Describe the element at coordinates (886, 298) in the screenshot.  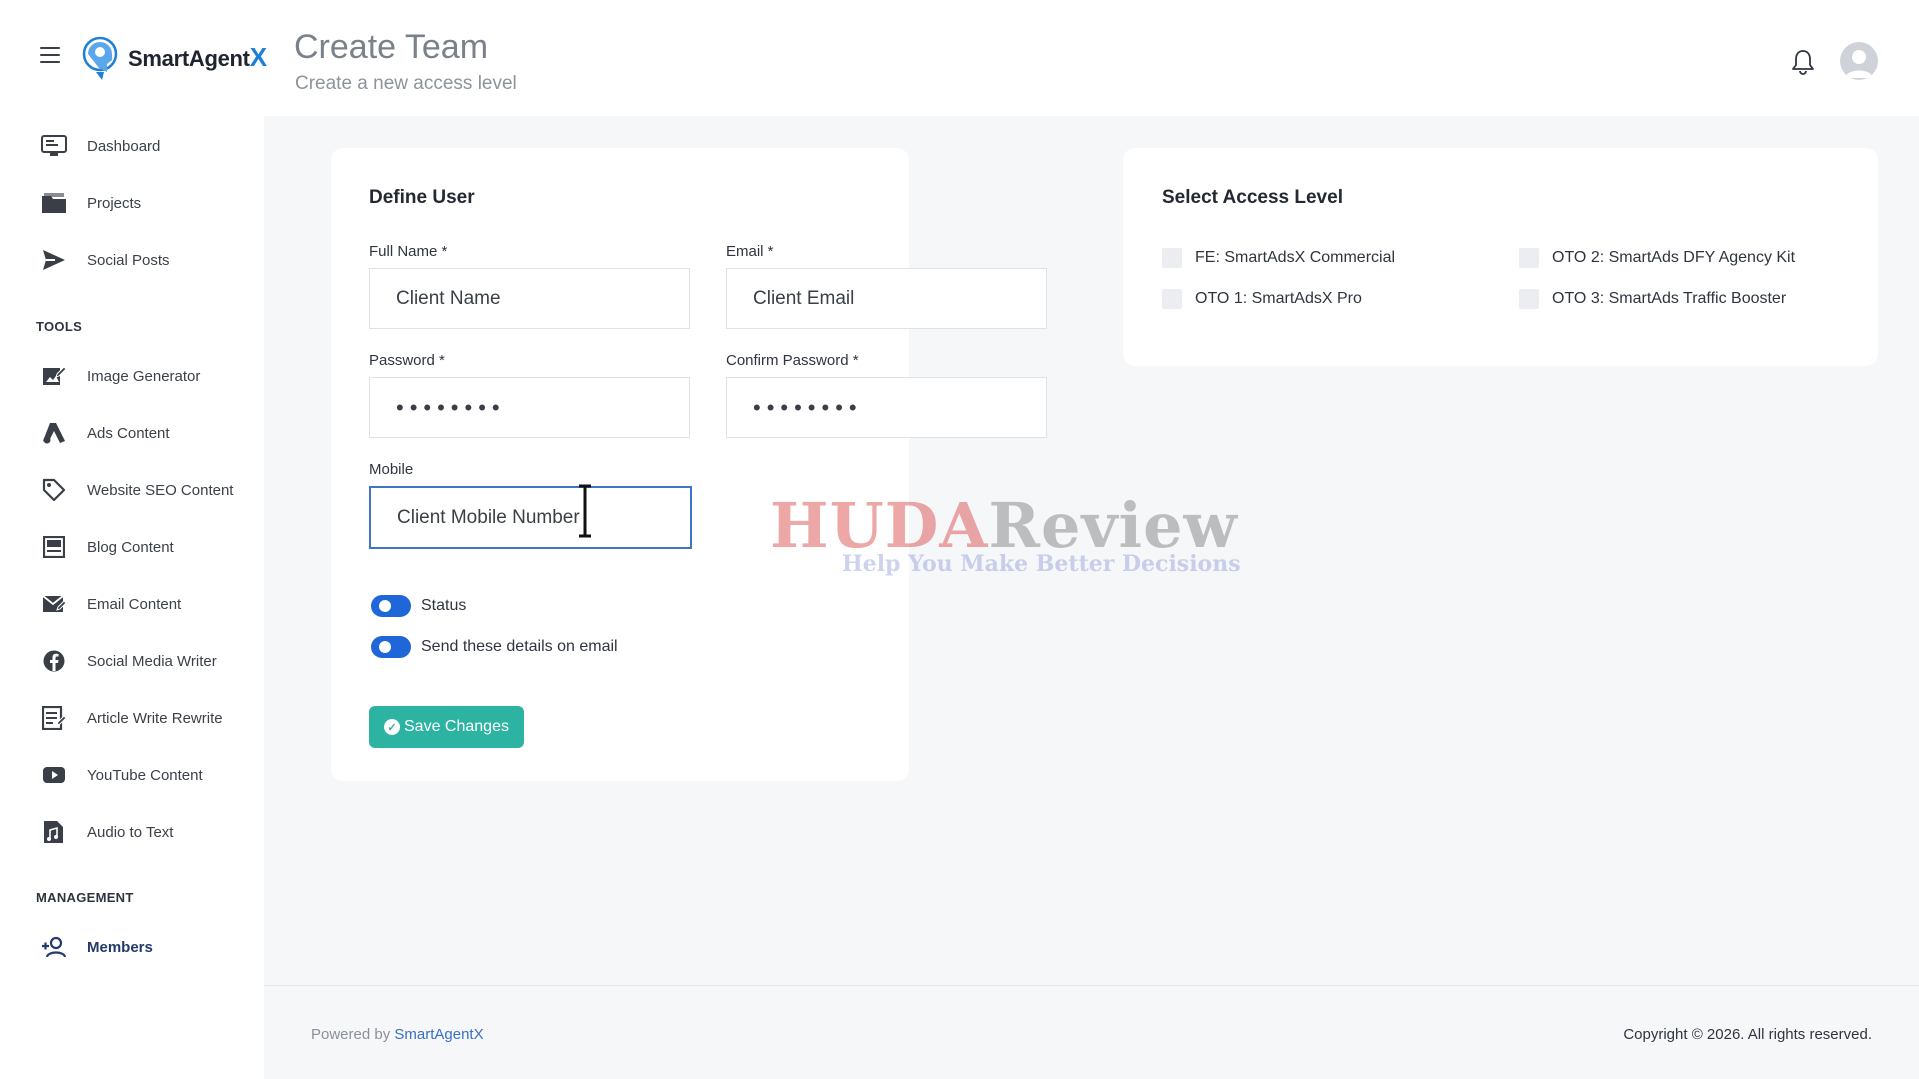
I see `email-input` at that location.